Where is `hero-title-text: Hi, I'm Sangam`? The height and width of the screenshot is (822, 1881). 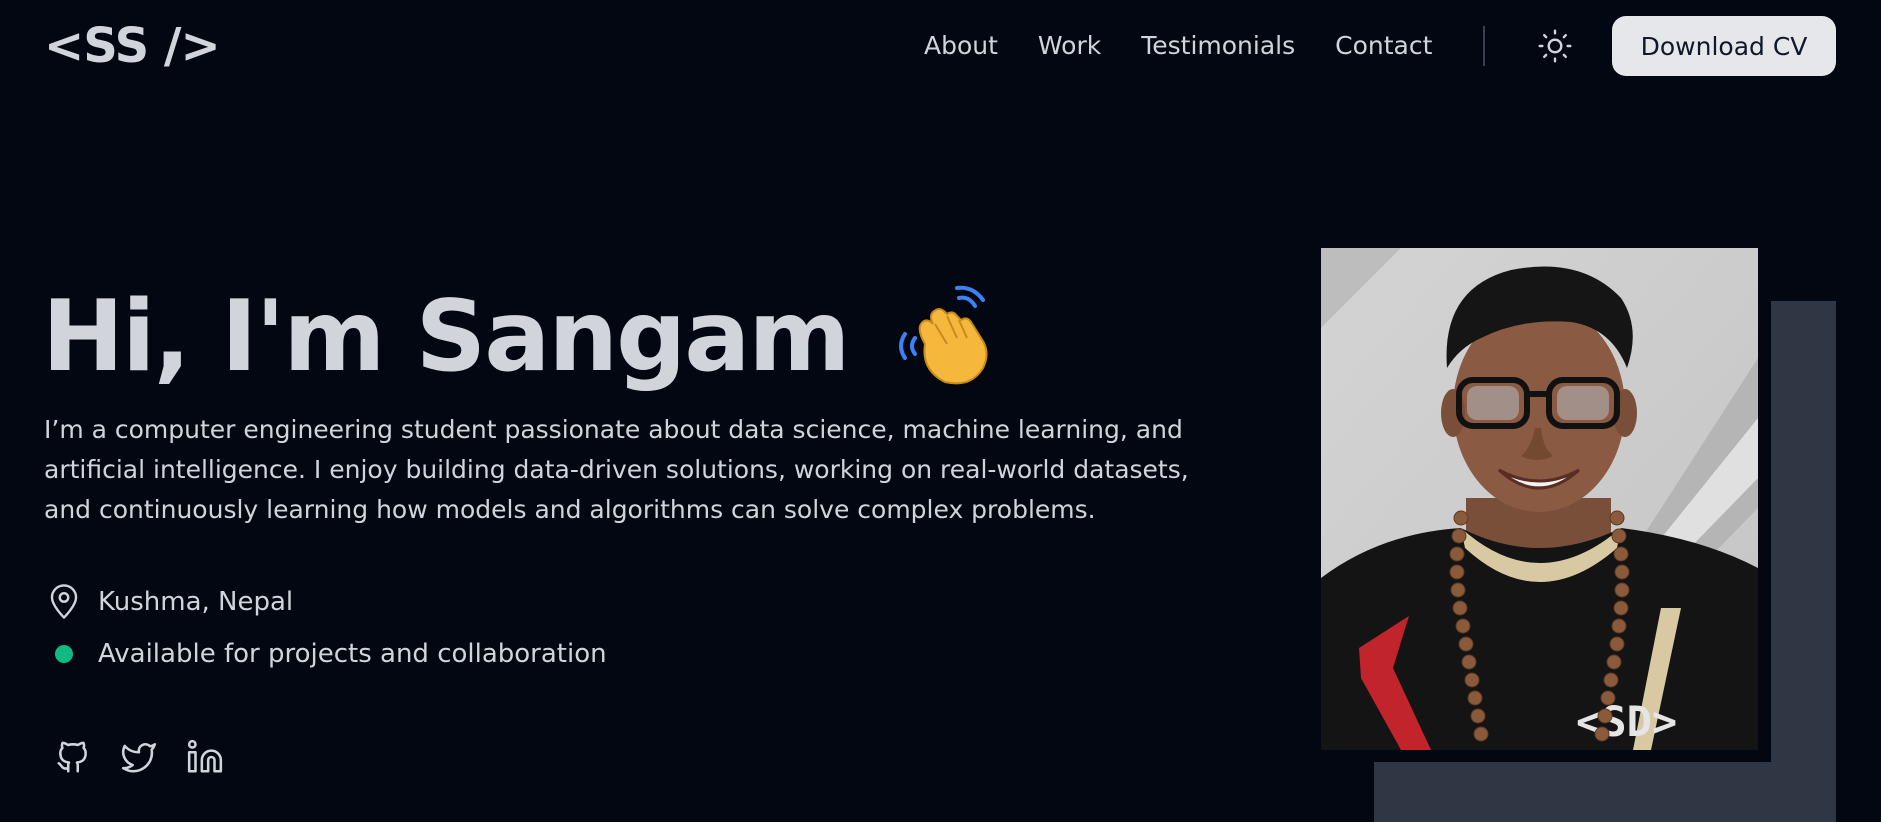
hero-title-text: Hi, I'm Sangam is located at coordinates (446, 337).